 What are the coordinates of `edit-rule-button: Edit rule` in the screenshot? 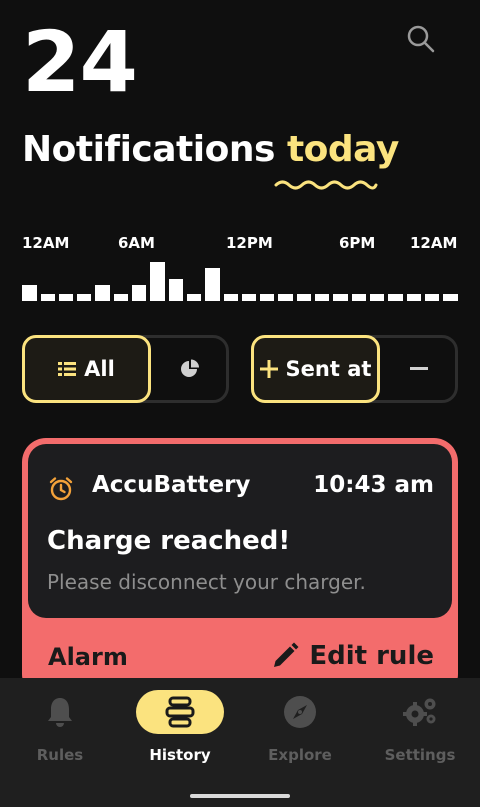 It's located at (352, 656).